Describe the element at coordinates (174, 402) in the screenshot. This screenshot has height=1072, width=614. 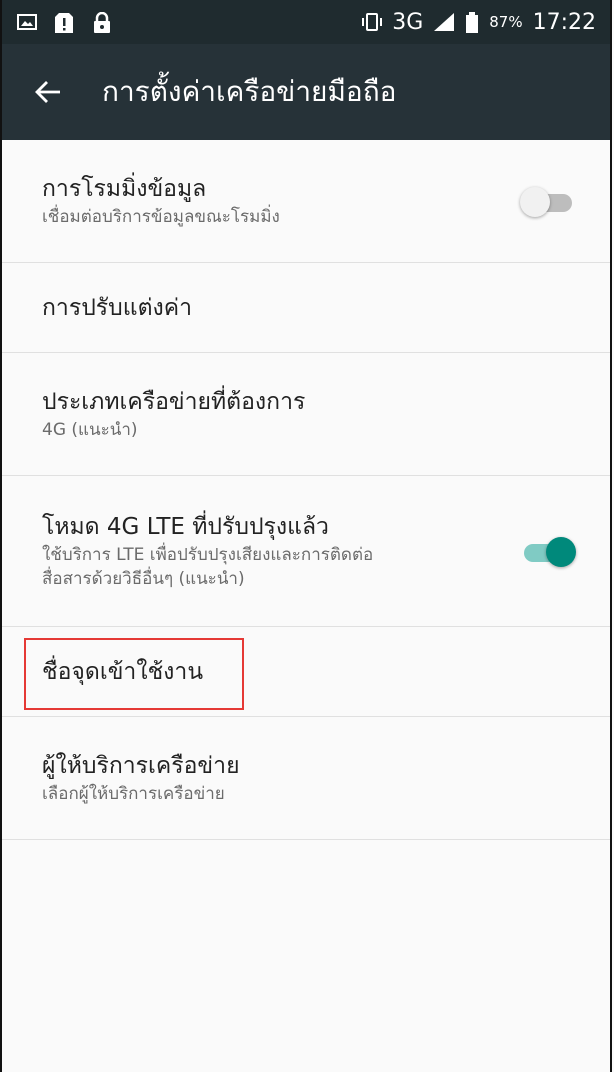
I see `setting-title: ประเภทเครือข่ายที่ต้องการ` at that location.